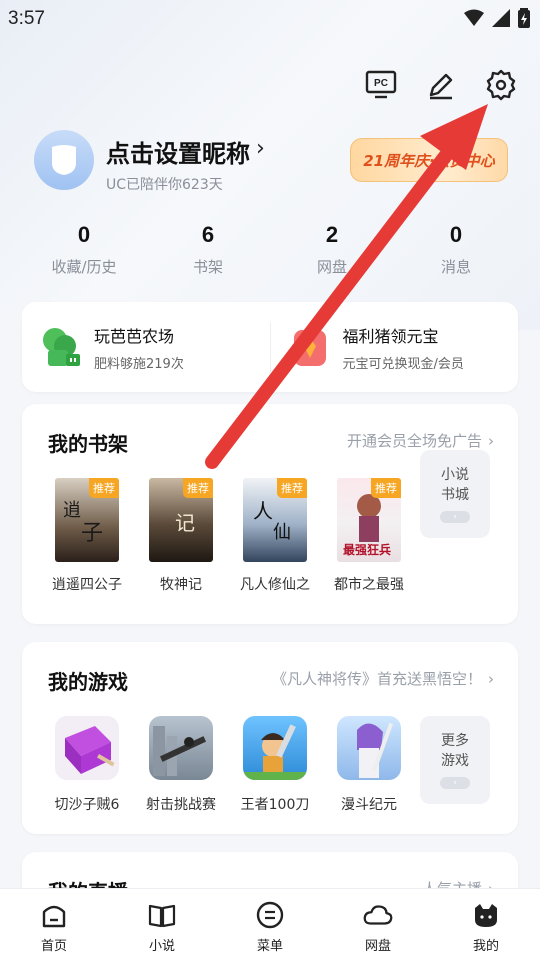 The image size is (540, 960). I want to click on book-title: 牧神记, so click(181, 585).